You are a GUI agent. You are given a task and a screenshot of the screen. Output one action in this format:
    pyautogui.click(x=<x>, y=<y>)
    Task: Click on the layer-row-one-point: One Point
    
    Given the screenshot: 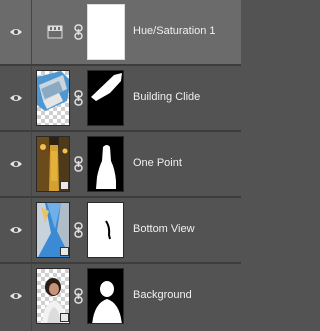 What is the action you would take?
    pyautogui.click(x=120, y=164)
    